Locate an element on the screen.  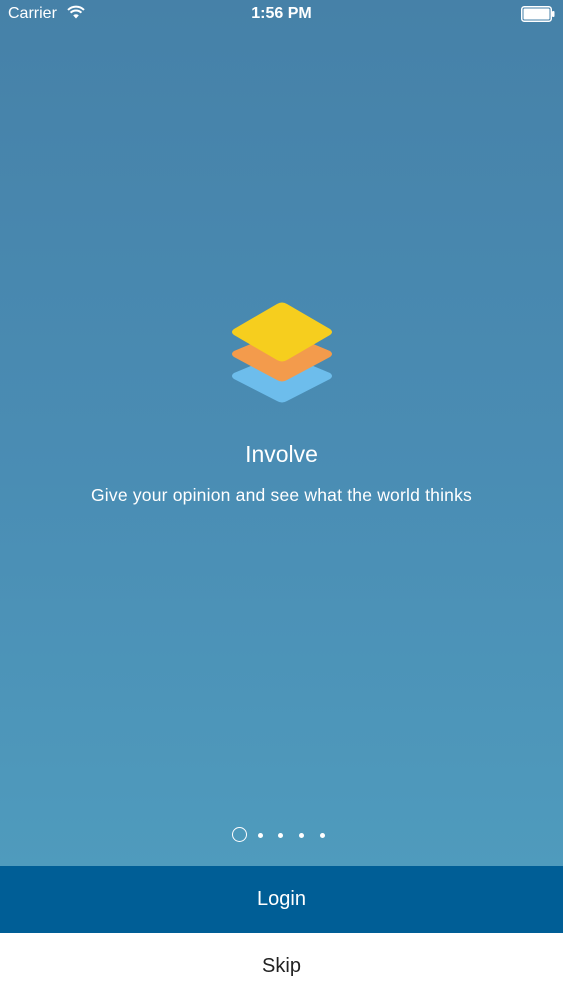
onboarding-title: Involve is located at coordinates (281, 454).